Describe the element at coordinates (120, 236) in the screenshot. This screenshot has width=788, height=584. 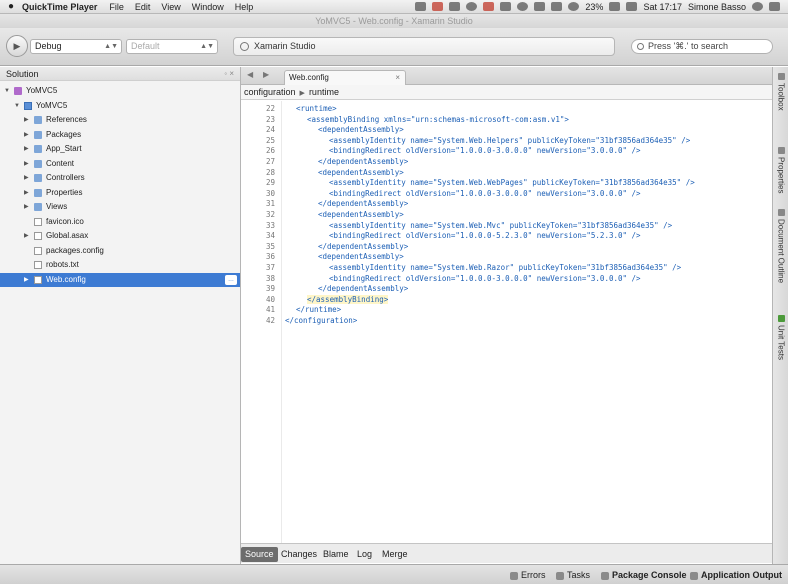
I see `tree-item-global-asax: ▶ Global.asax` at that location.